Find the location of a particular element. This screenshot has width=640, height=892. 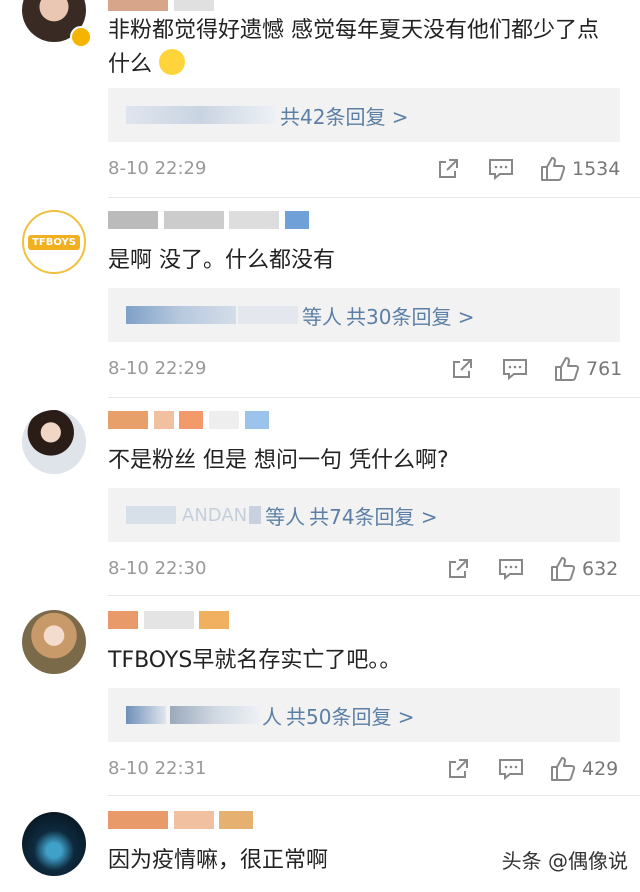

like-button: 761 is located at coordinates (588, 369).